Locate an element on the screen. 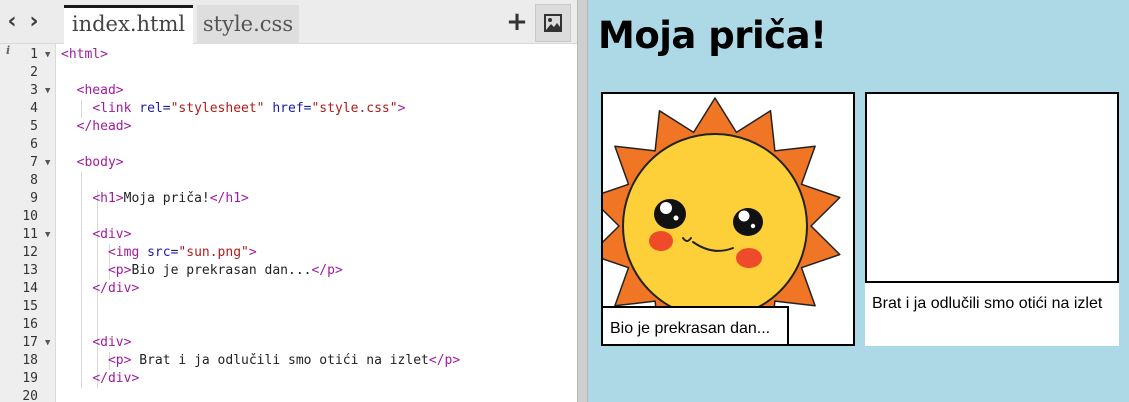 Image resolution: width=1129 pixels, height=402 pixels. gutter-row: 10 is located at coordinates (28, 217).